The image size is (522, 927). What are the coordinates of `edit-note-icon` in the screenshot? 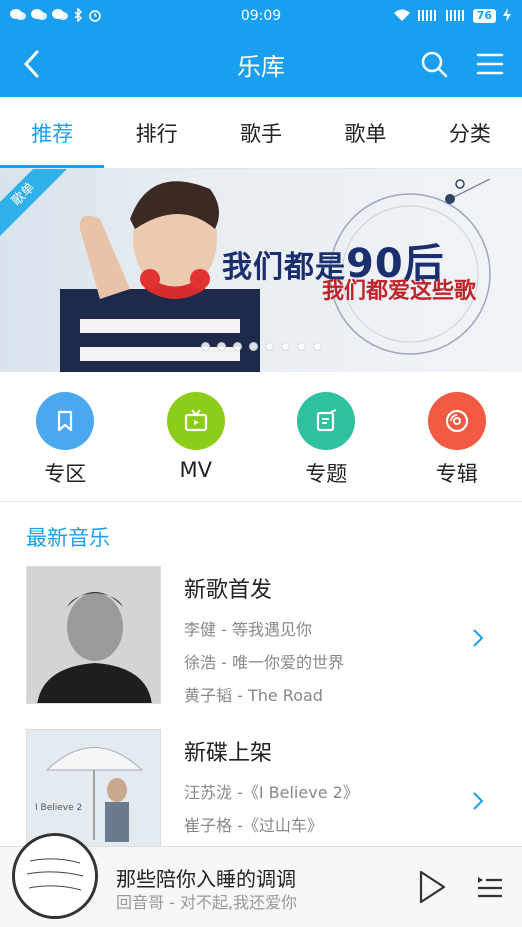 It's located at (326, 421).